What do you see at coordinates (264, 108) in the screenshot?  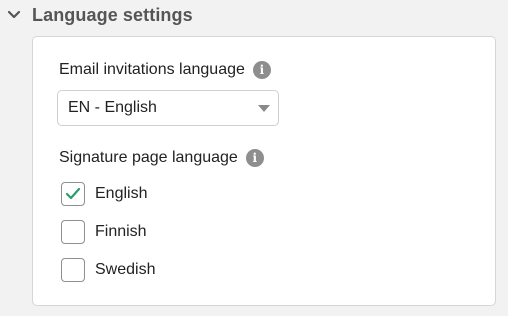 I see `dropdown-arrow-icon` at bounding box center [264, 108].